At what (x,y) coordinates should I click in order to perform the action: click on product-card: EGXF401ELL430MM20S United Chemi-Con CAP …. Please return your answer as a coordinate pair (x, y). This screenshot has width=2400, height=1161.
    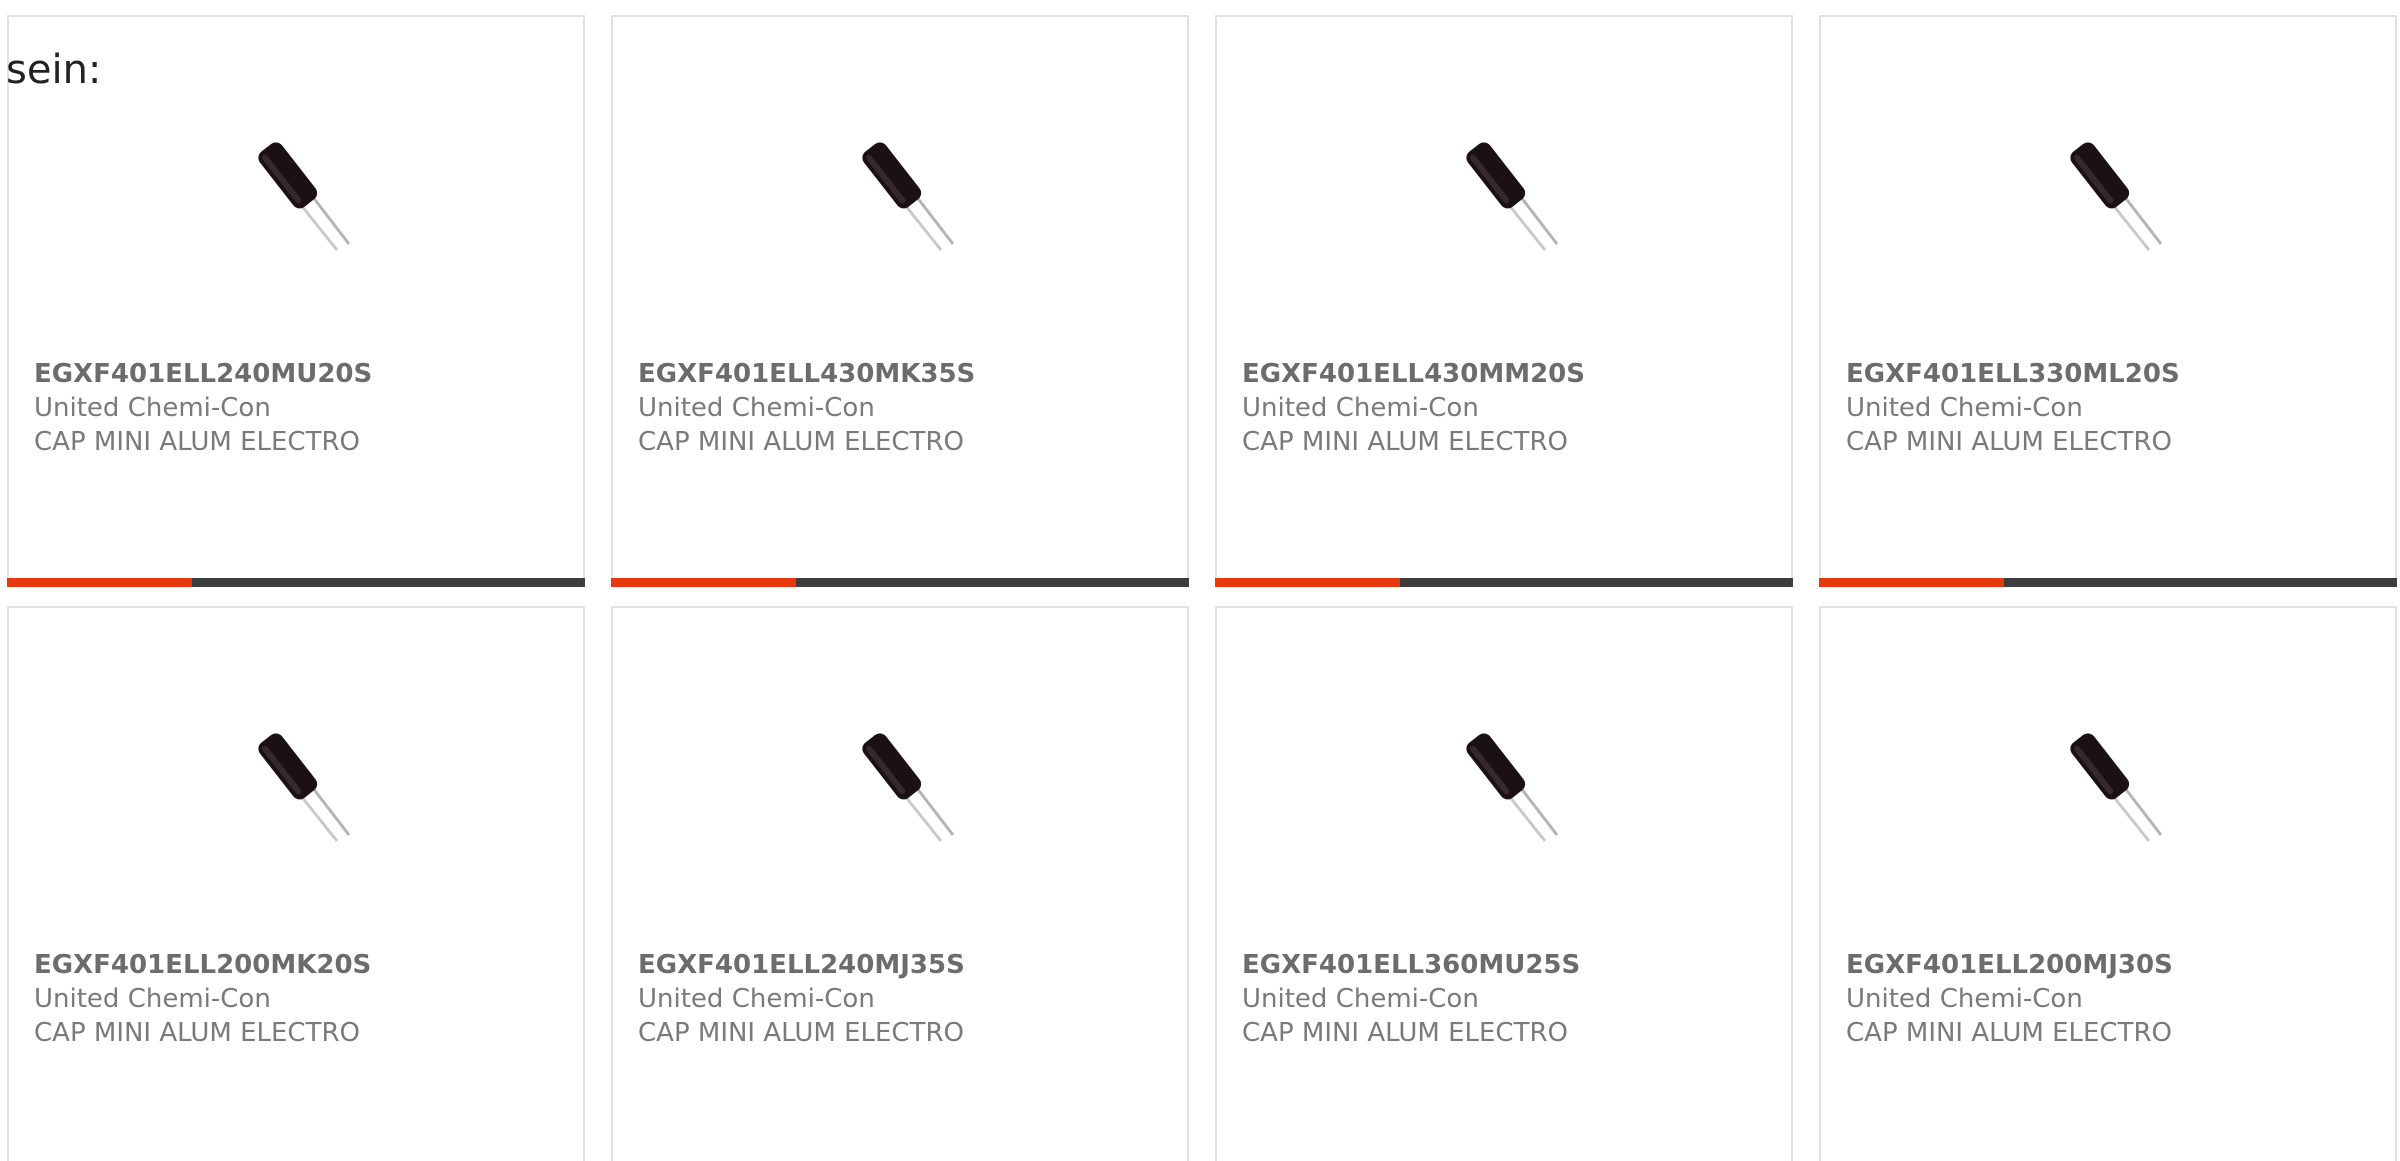
    Looking at the image, I should click on (1504, 301).